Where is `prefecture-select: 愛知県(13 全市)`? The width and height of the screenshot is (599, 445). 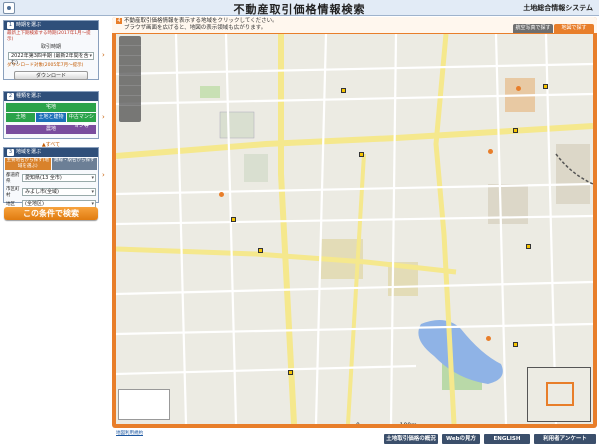
prefecture-select: 愛知県(13 全市) is located at coordinates (59, 178).